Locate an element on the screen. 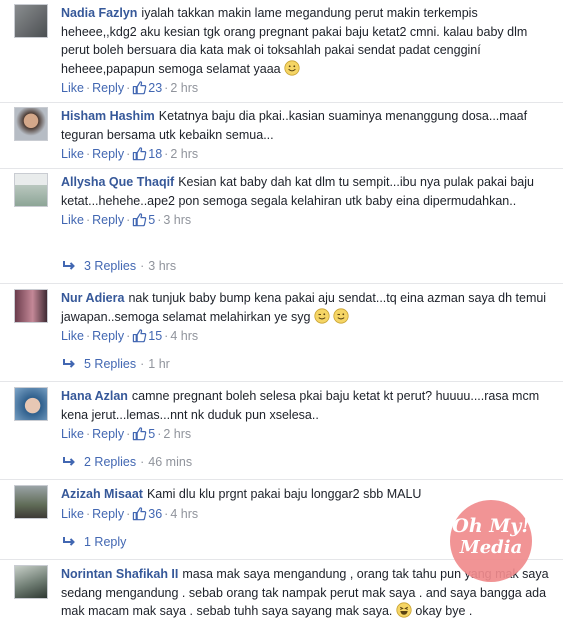  view-replies-link: 2 Replies · 46 mins is located at coordinates (127, 462).